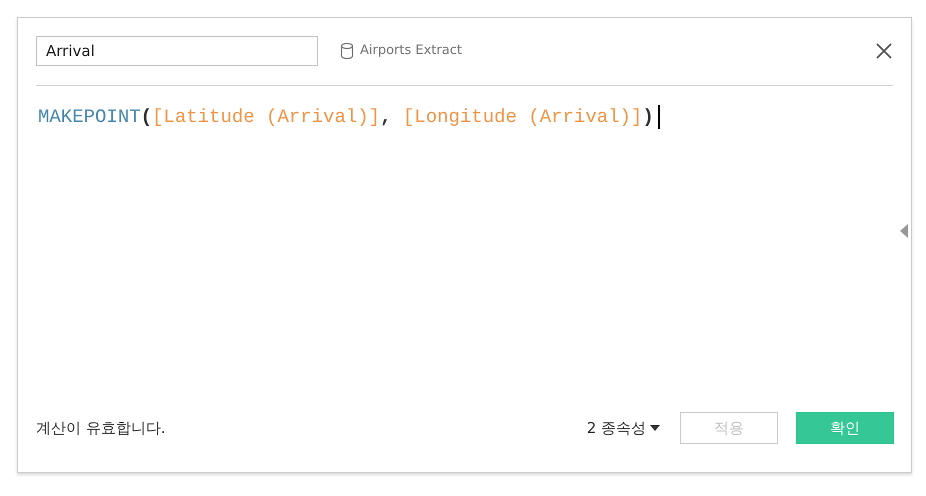 The image size is (926, 496). Describe the element at coordinates (623, 428) in the screenshot. I see `dependencies-dropdown: 2 종속성` at that location.